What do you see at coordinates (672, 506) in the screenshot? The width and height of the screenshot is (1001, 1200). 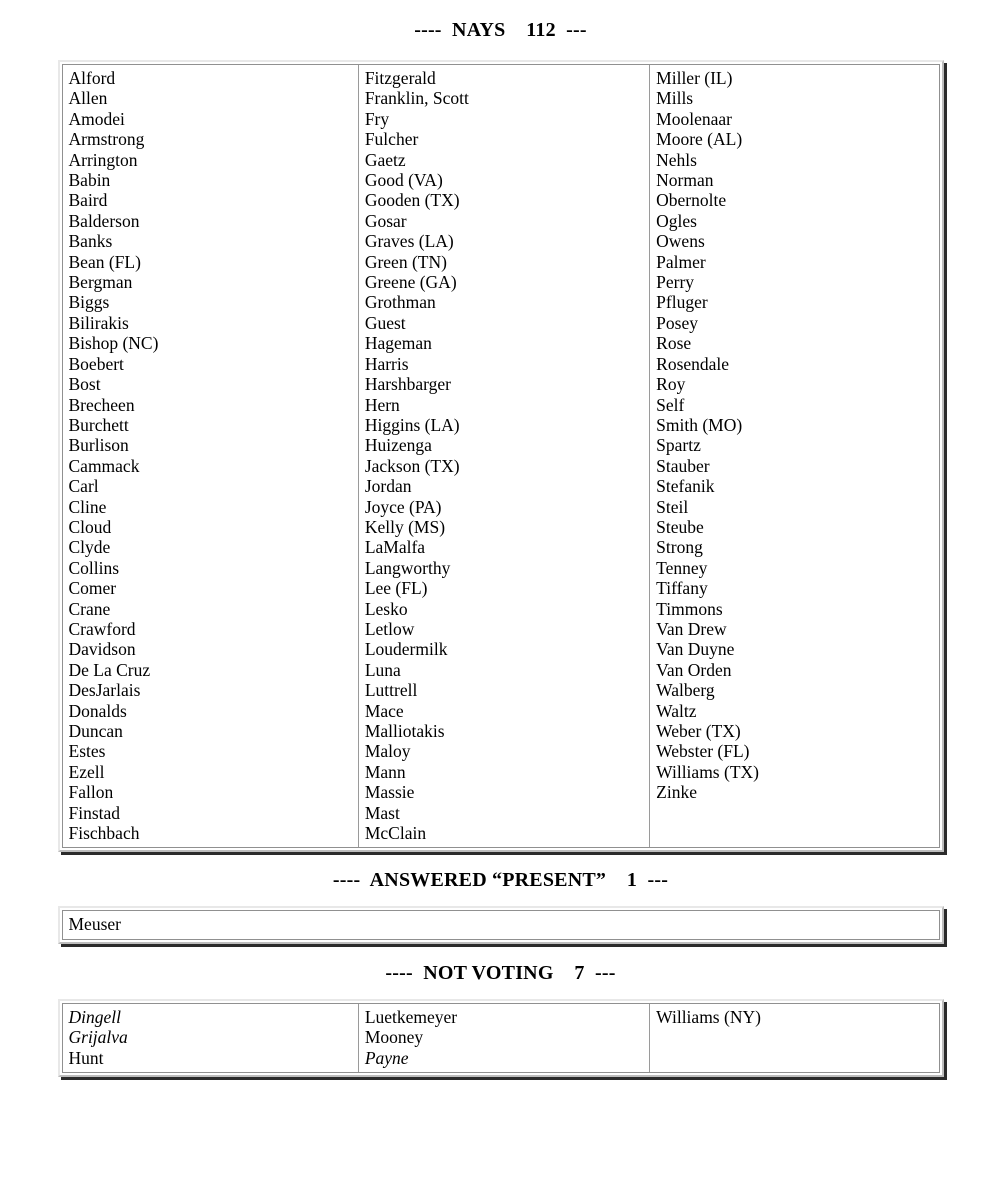 I see `list-item: Steil` at bounding box center [672, 506].